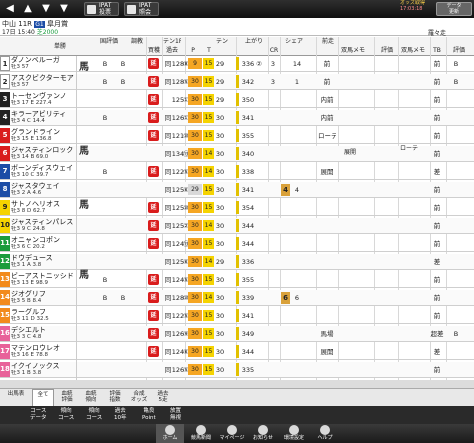 The image size is (474, 443). I want to click on horse-row: 17 マテンロウレオ 牡3 16 E 78.8 同 124 ⑥ 30 344 展開差延 30 15, so click(237, 352).